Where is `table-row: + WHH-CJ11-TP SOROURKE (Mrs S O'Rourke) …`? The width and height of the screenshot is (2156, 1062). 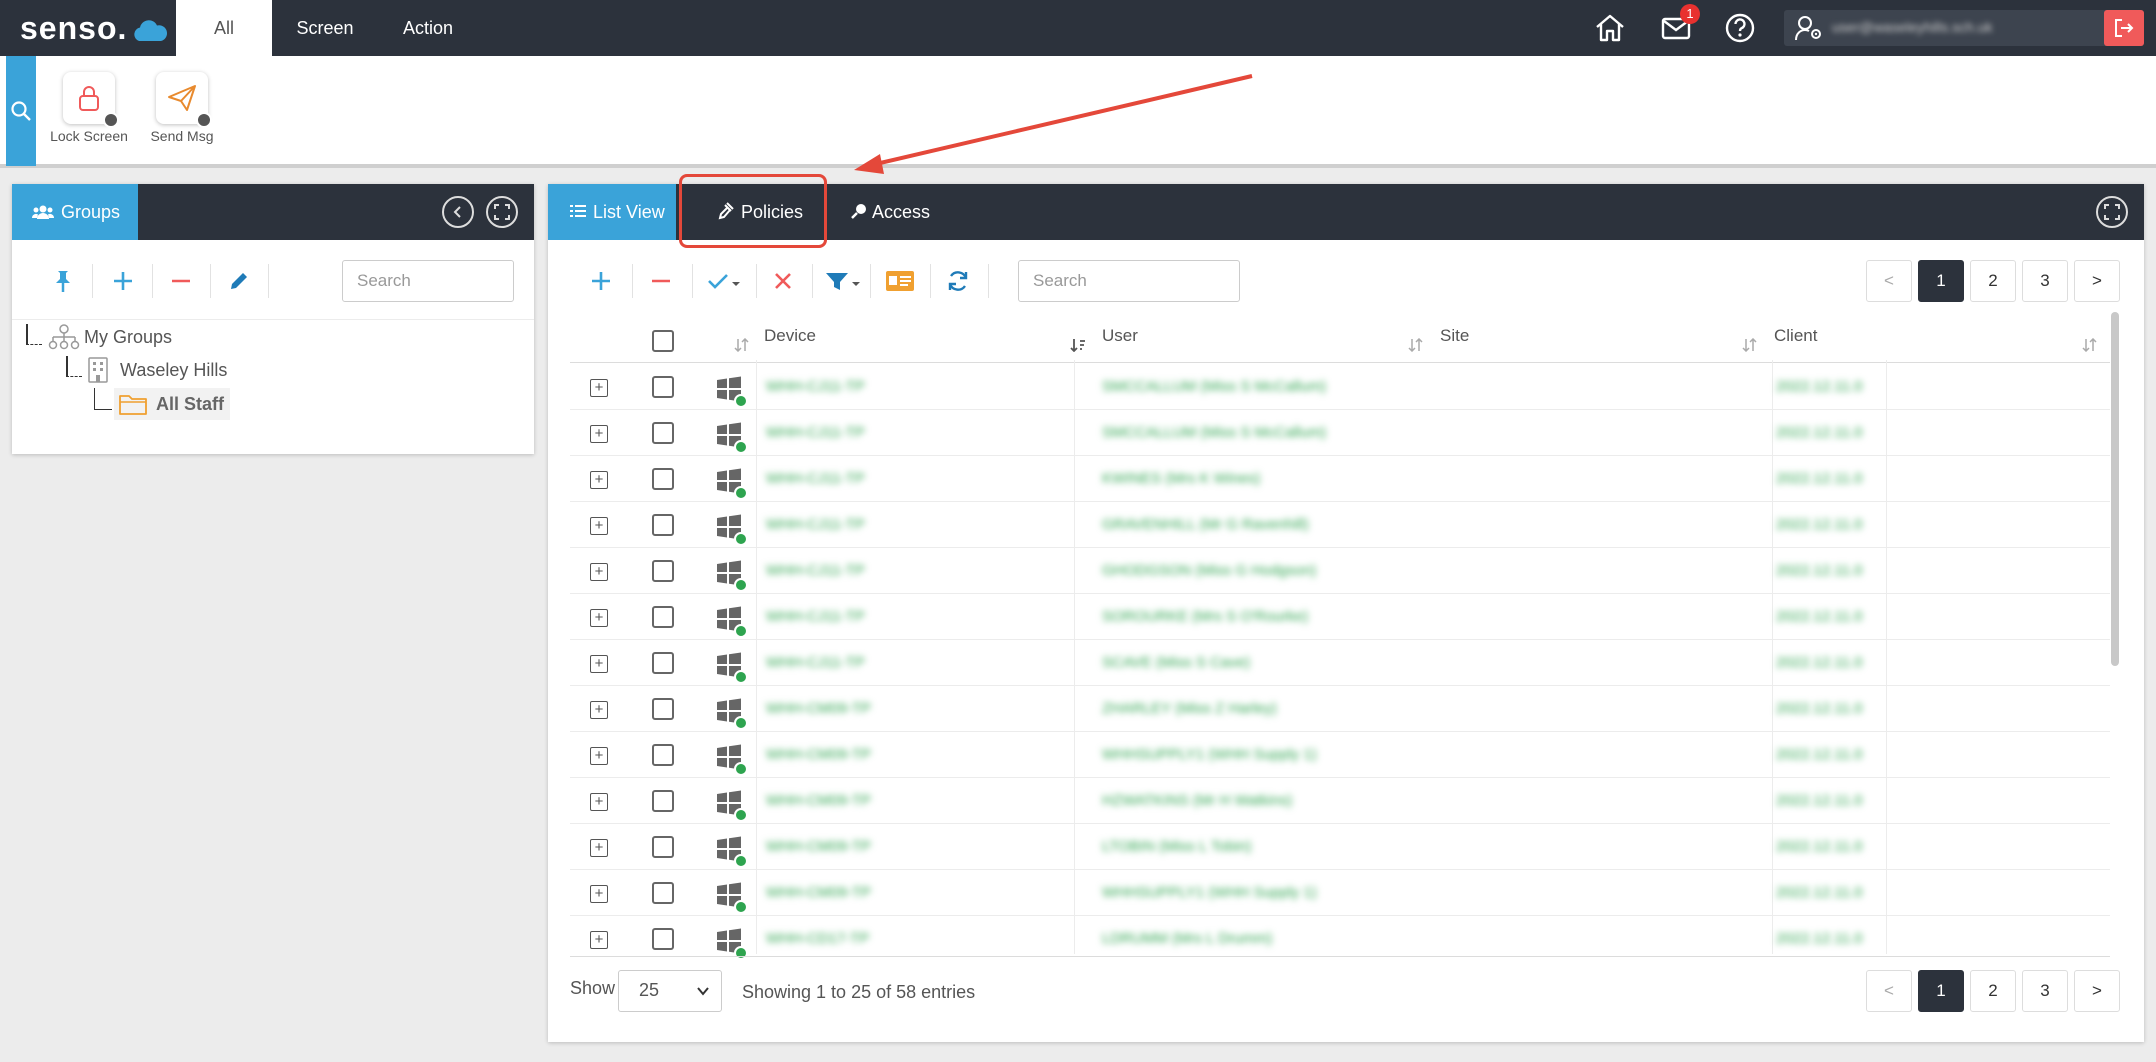
table-row: + WHH-CJ11-TP SOROURKE (Mrs S O'Rourke) … is located at coordinates (1340, 617).